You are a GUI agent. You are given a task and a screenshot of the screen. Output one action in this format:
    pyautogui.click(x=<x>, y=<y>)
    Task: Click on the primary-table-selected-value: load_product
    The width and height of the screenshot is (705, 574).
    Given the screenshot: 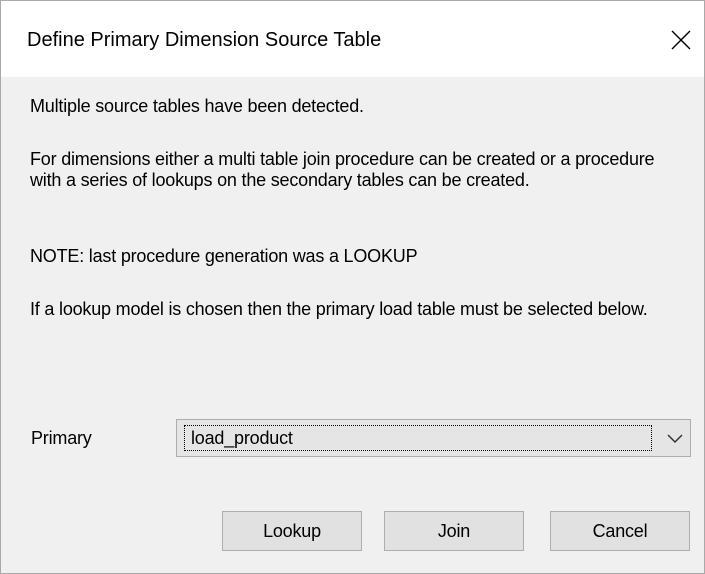 What is the action you would take?
    pyautogui.click(x=418, y=438)
    